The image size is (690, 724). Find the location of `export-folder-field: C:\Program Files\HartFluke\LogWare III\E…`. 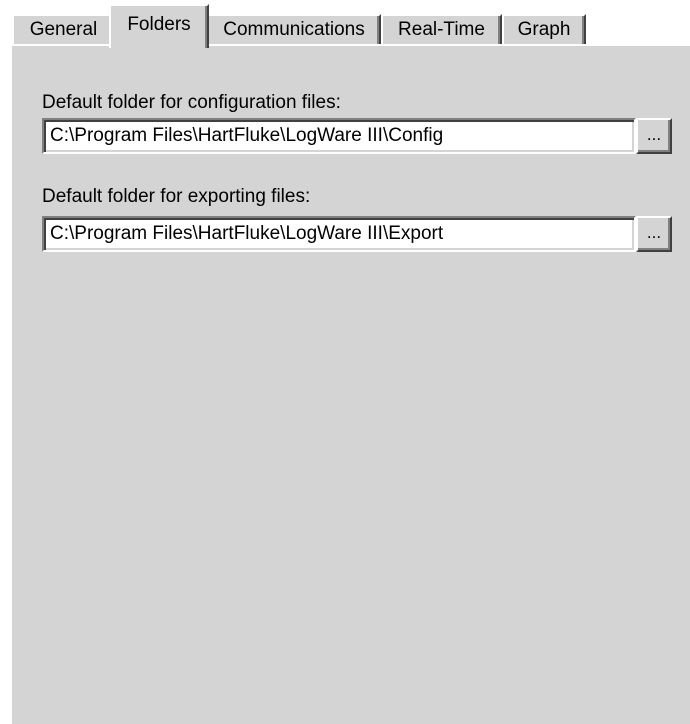

export-folder-field: C:\Program Files\HartFluke\LogWare III\E… is located at coordinates (339, 234).